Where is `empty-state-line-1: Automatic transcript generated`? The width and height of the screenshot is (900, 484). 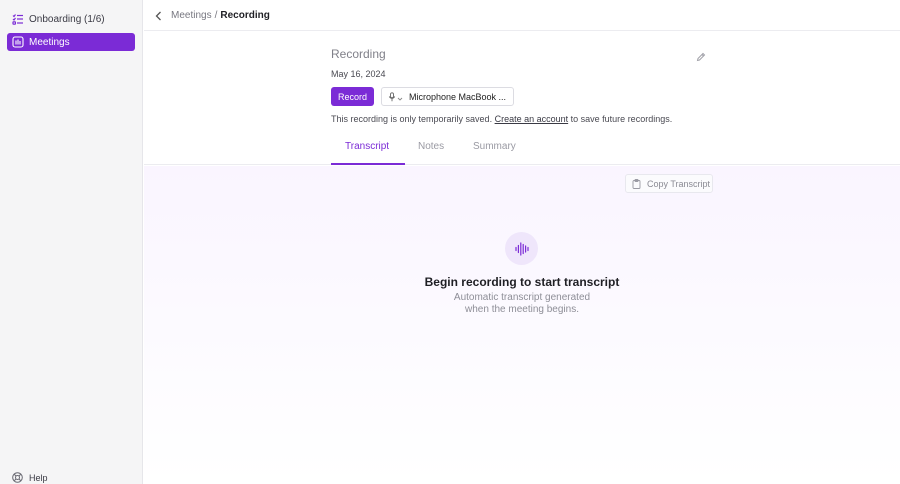
empty-state-line-1: Automatic transcript generated is located at coordinates (522, 297).